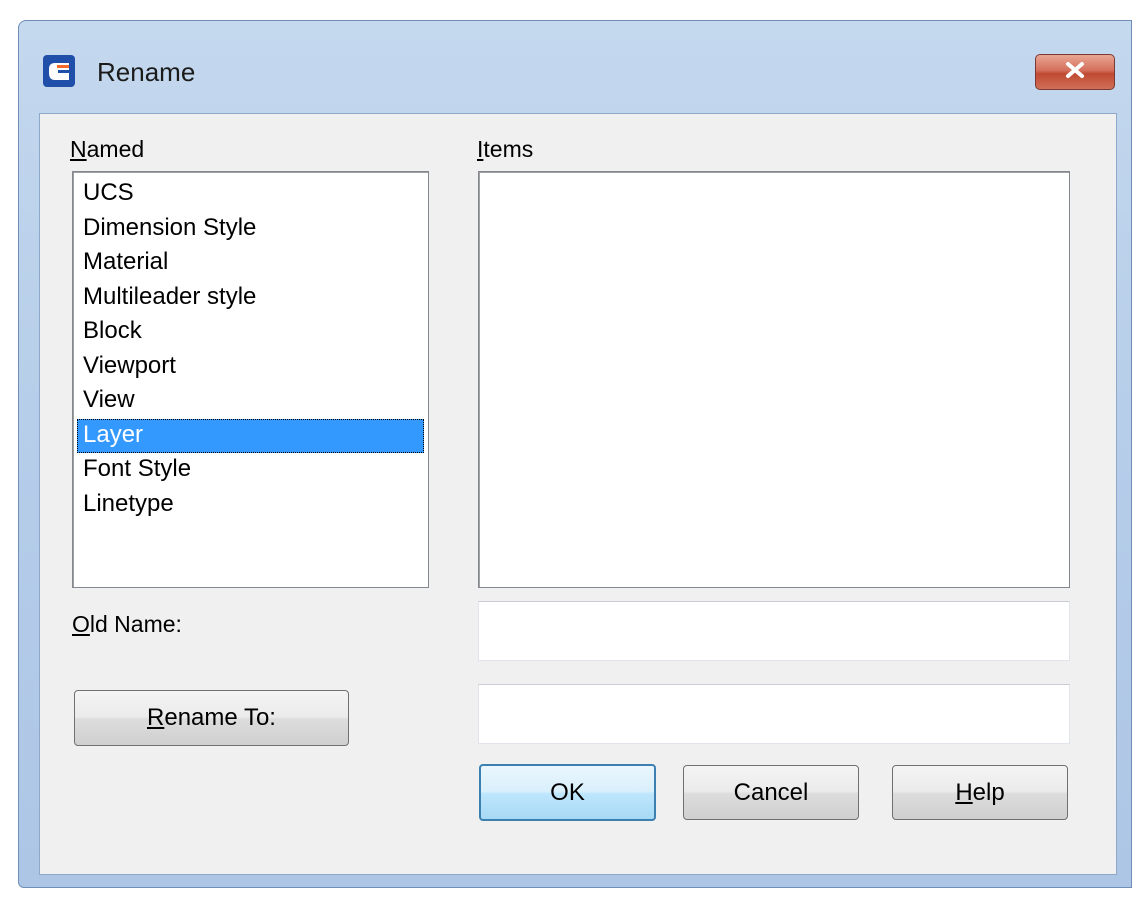  I want to click on close-button, so click(1075, 72).